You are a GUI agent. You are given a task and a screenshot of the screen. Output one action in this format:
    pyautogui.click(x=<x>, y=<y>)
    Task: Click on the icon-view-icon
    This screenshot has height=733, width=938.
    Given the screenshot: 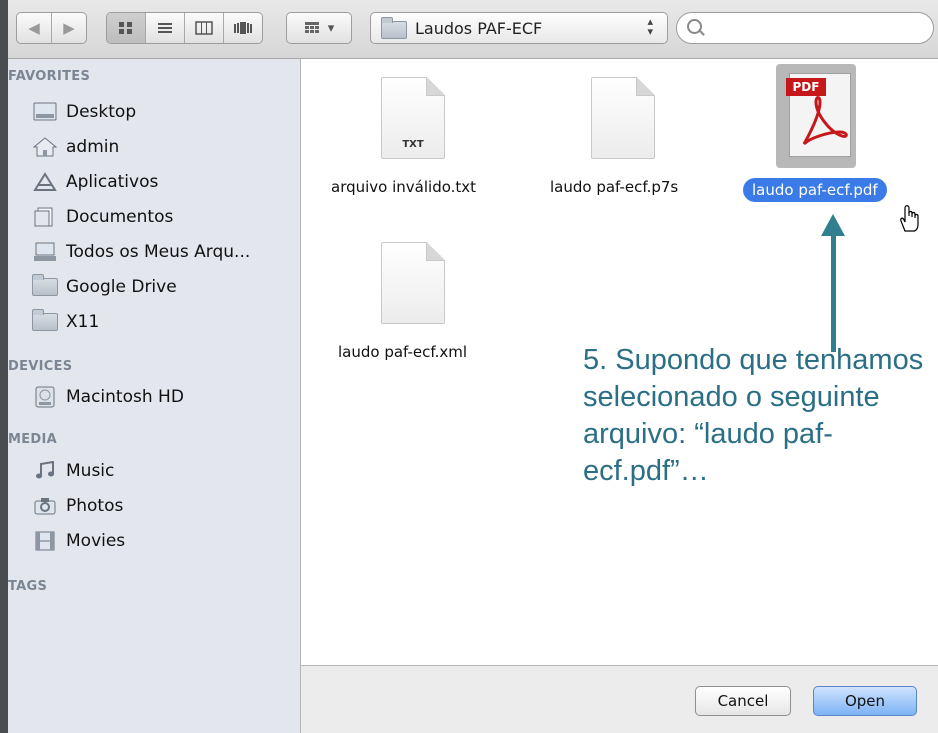 What is the action you would take?
    pyautogui.click(x=125, y=28)
    